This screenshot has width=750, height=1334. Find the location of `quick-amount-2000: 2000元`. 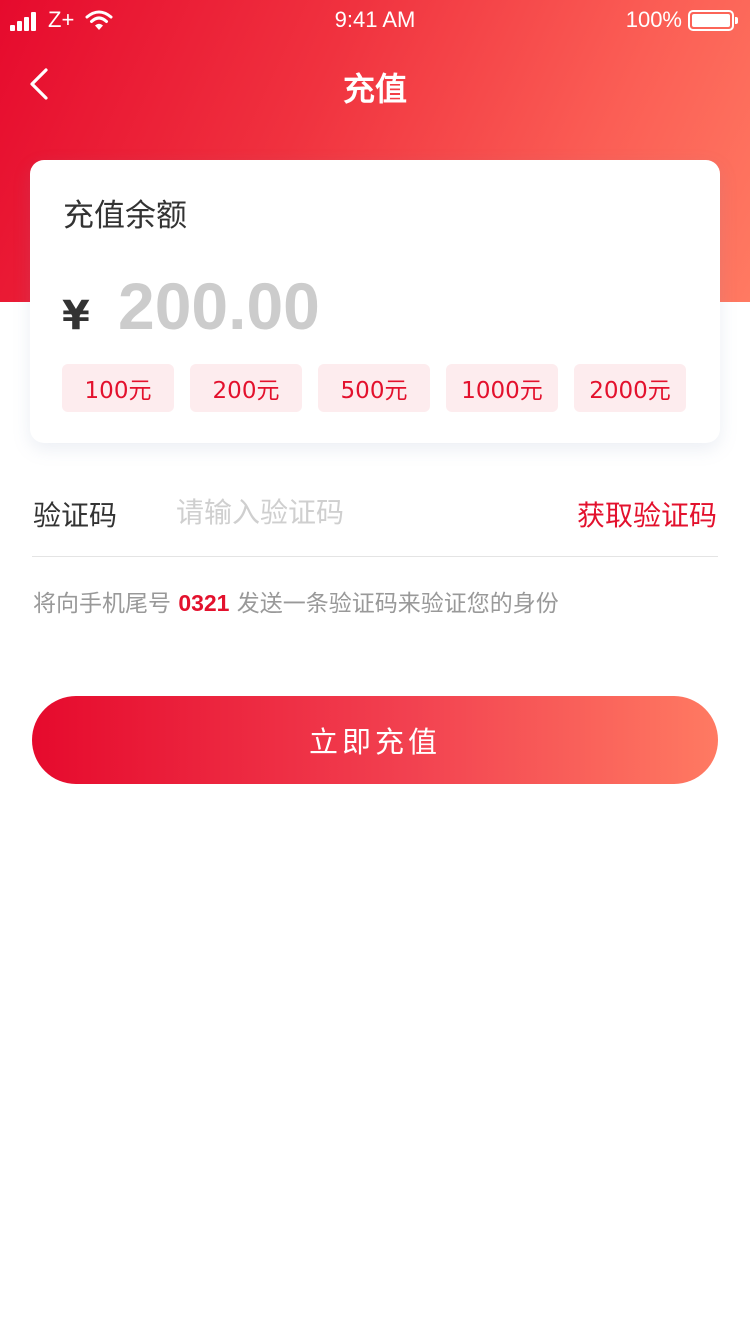

quick-amount-2000: 2000元 is located at coordinates (630, 388).